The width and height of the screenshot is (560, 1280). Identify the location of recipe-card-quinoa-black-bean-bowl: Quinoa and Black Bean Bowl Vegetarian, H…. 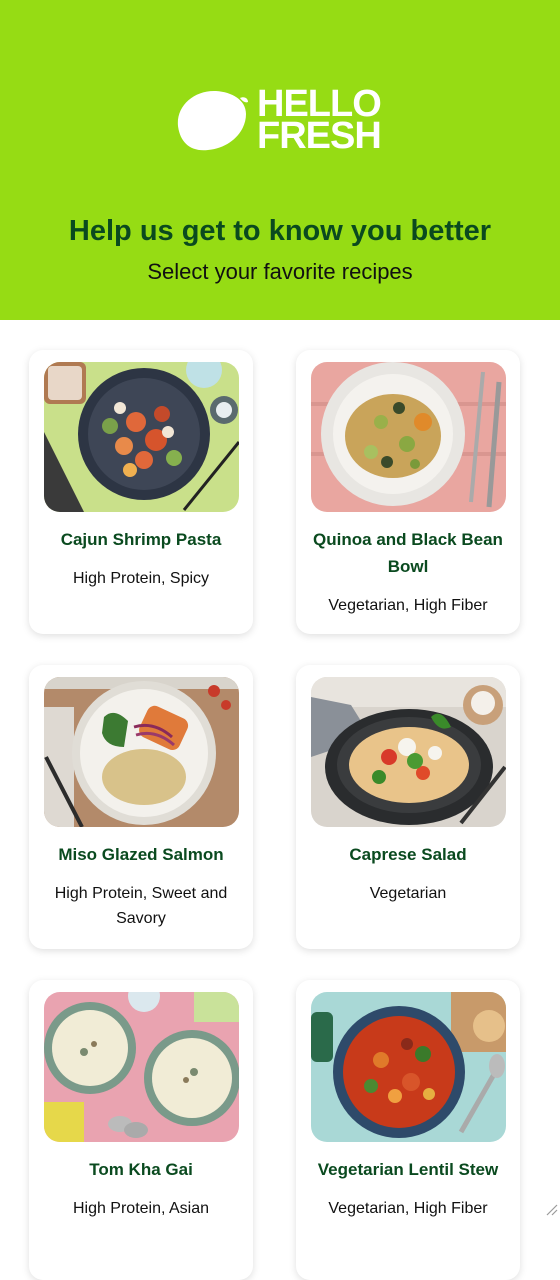
(408, 492).